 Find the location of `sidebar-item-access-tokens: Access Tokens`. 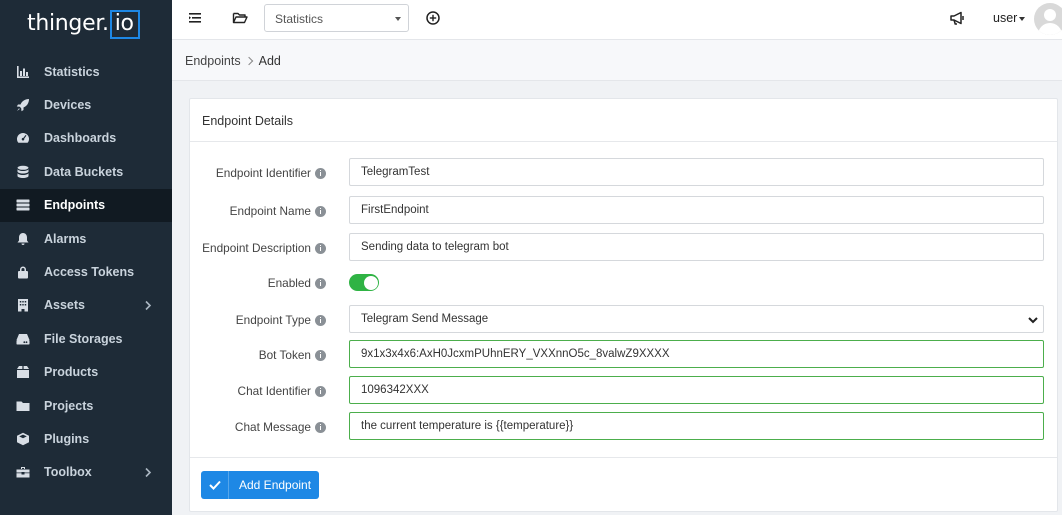

sidebar-item-access-tokens: Access Tokens is located at coordinates (86, 271).